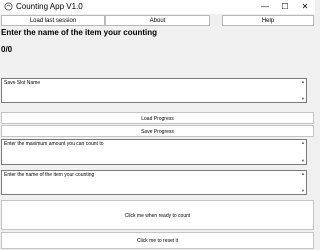 This screenshot has height=250, width=320. What do you see at coordinates (8, 6) in the screenshot?
I see `app-icon` at bounding box center [8, 6].